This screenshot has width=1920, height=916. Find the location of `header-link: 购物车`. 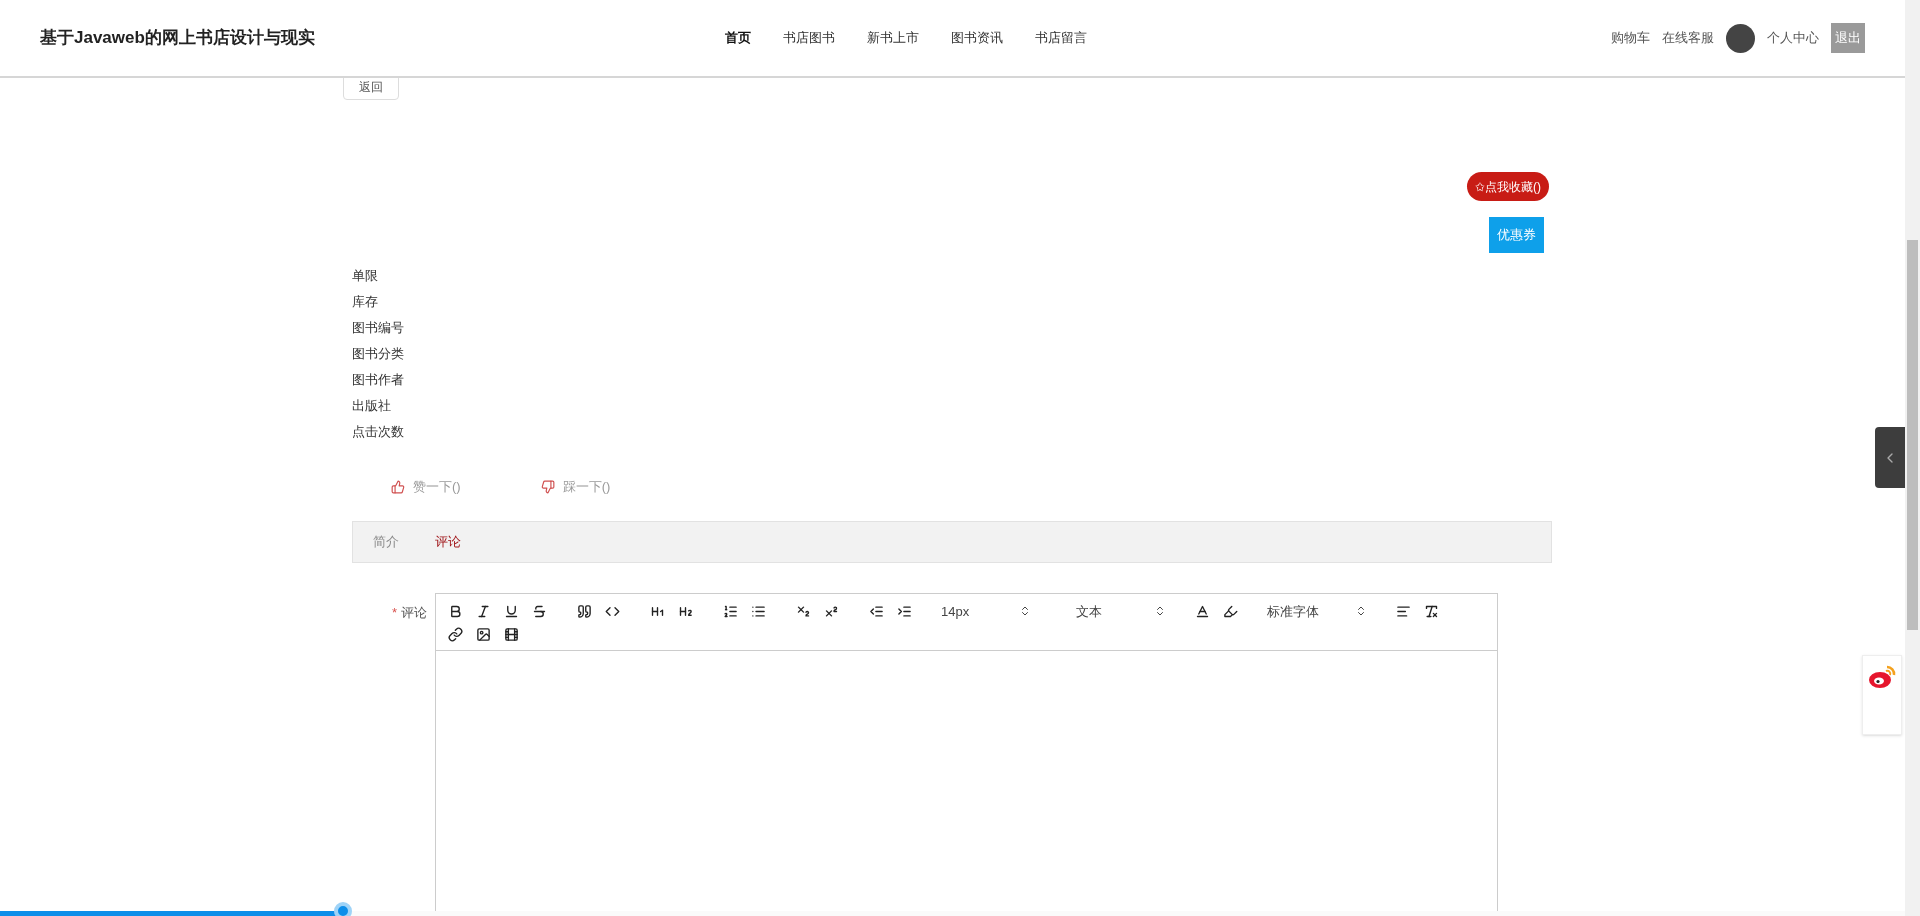

header-link: 购物车 is located at coordinates (1630, 38).